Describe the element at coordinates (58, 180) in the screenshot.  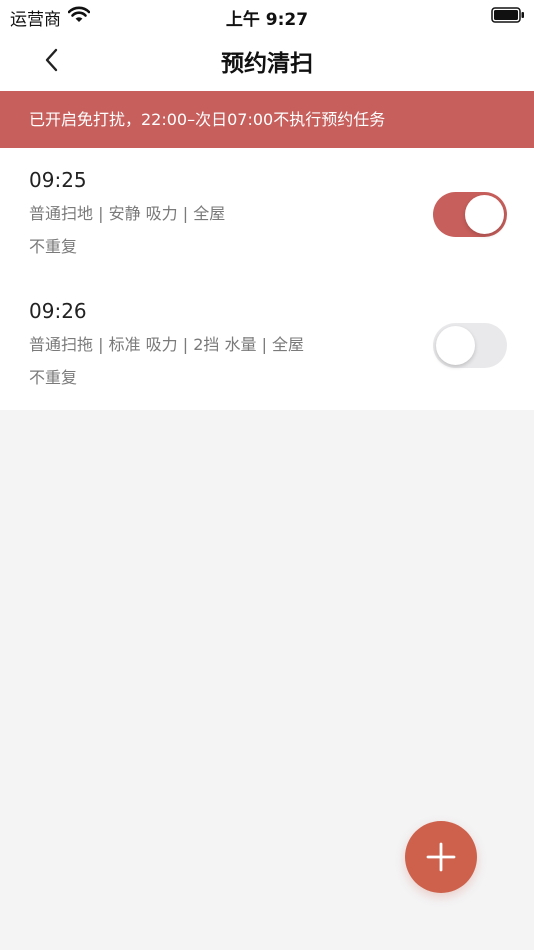
I see `schedule-time: 09:25` at that location.